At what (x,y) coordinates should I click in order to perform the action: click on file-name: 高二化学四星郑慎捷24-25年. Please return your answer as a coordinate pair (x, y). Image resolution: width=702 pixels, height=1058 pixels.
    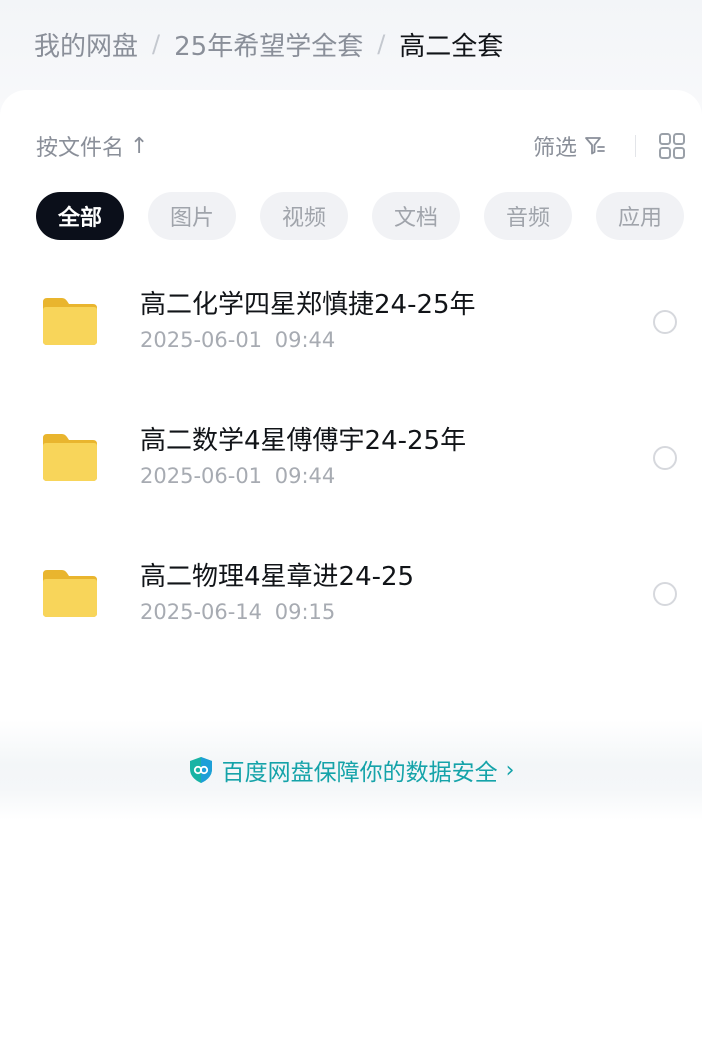
    Looking at the image, I should click on (308, 305).